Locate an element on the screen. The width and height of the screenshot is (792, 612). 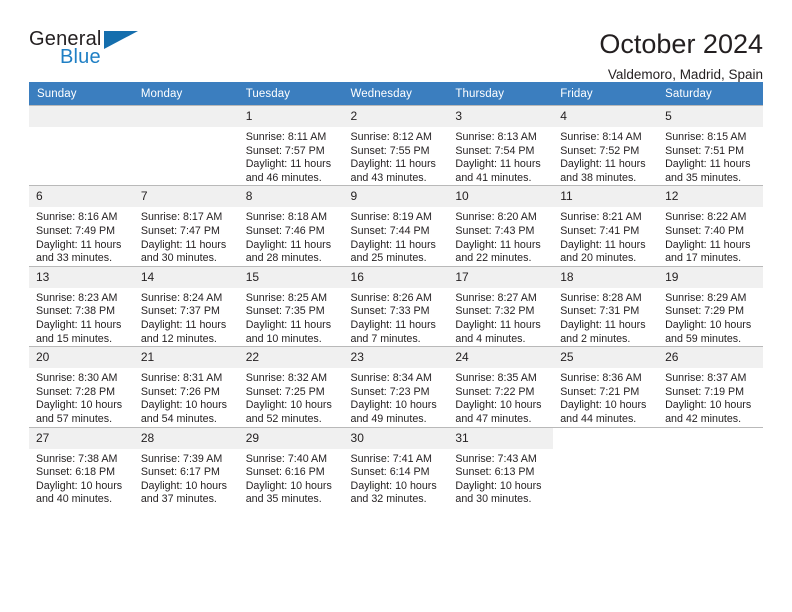
day-number: 23 is located at coordinates (396, 358).